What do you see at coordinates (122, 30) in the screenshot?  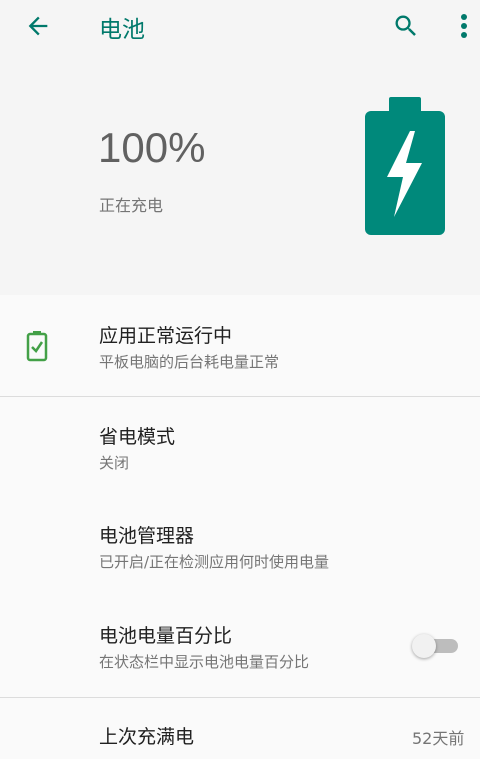 I see `page-title: 电池` at bounding box center [122, 30].